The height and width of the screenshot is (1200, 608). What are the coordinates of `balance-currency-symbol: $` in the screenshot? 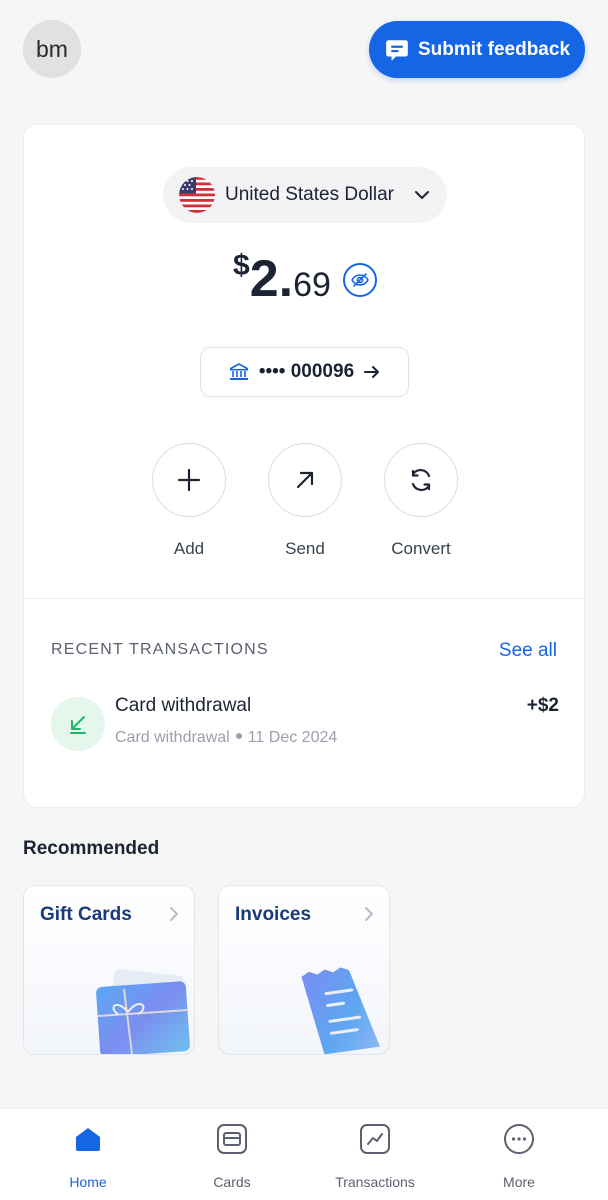 It's located at (241, 265).